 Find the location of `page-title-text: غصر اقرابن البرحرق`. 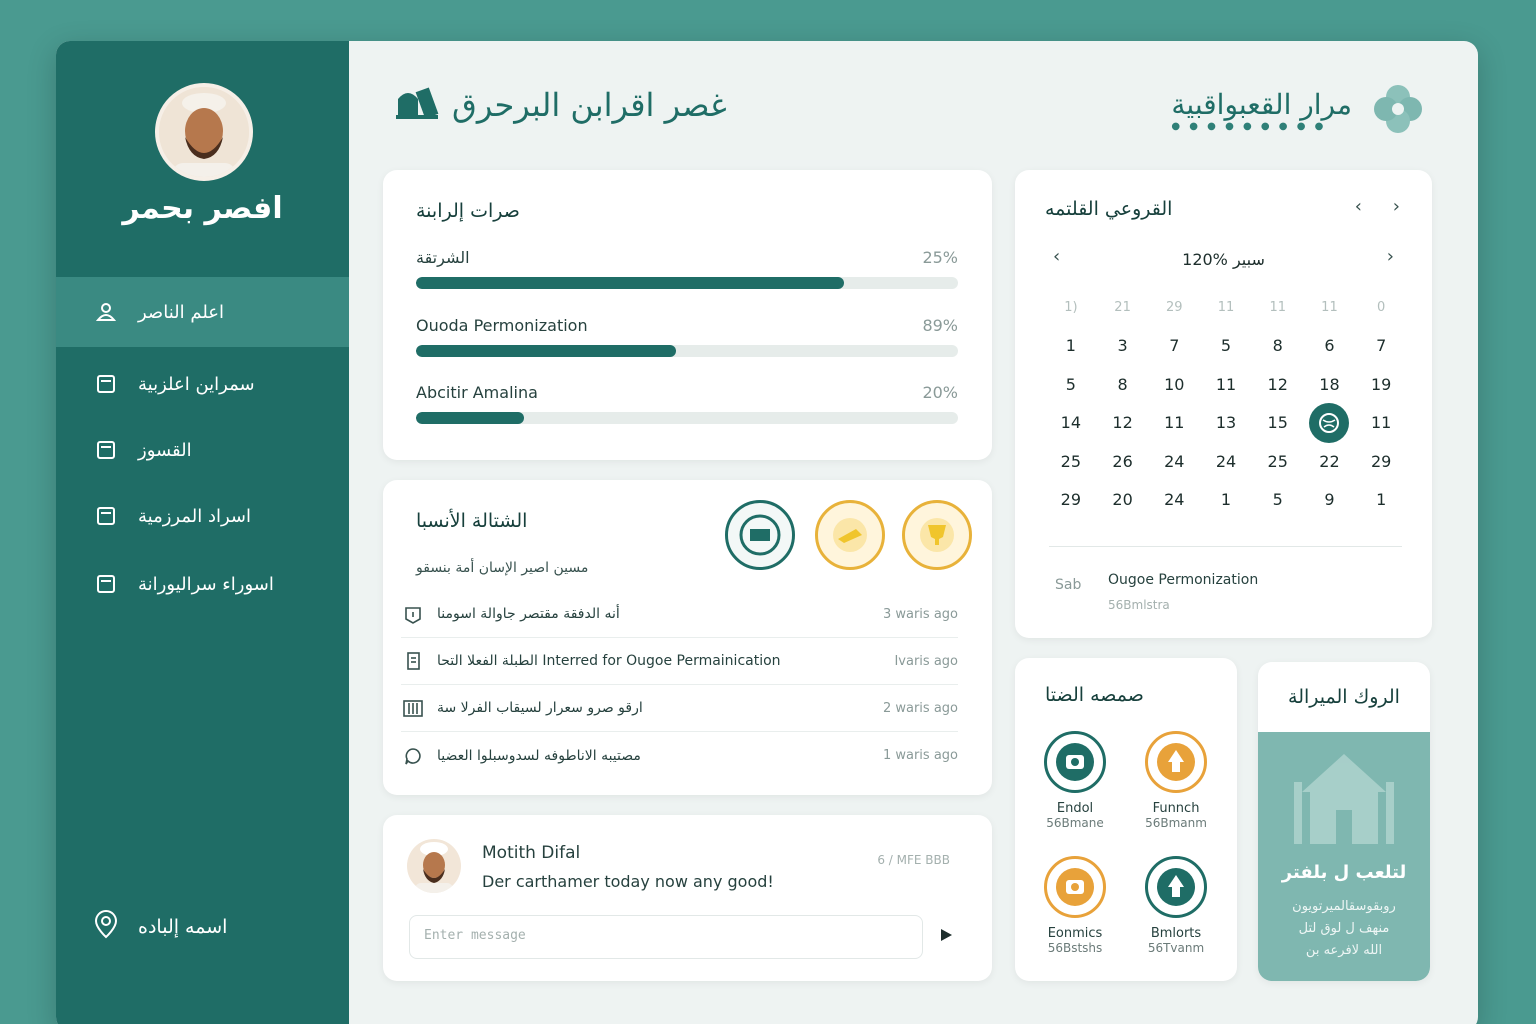

page-title-text: غصر اقرابن البرحرق is located at coordinates (589, 105).